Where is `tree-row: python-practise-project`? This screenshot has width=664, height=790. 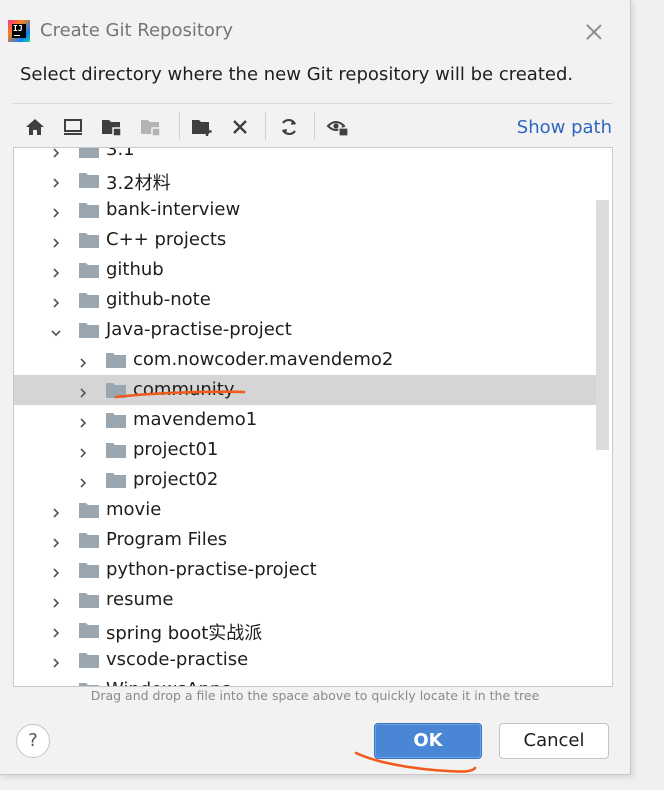 tree-row: python-practise-project is located at coordinates (305, 570).